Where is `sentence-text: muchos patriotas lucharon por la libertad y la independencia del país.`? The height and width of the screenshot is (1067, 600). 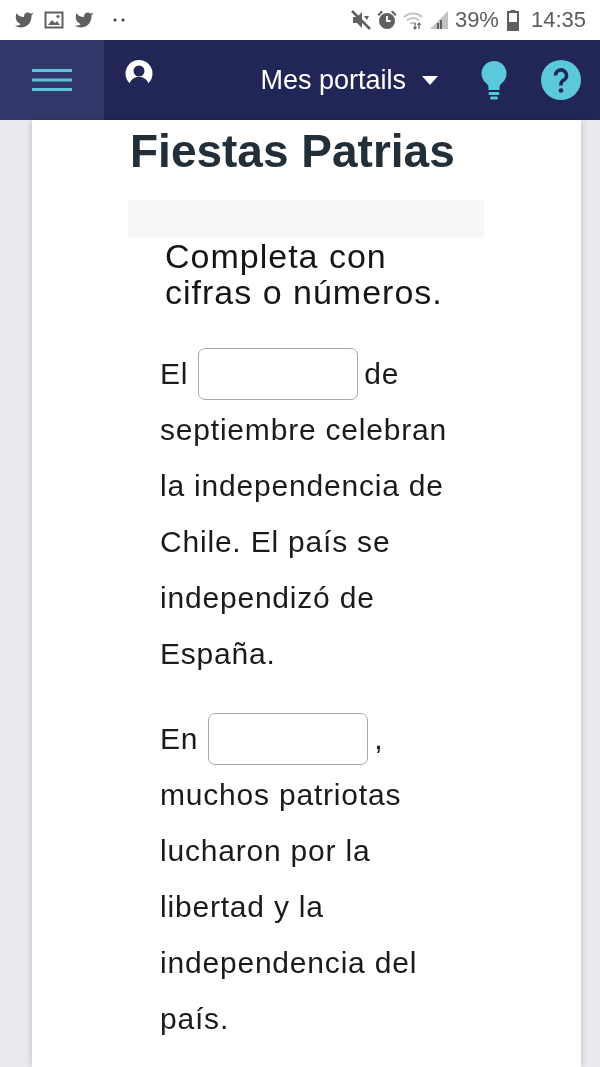 sentence-text: muchos patriotas lucharon por la libertad y la independencia del país. is located at coordinates (289, 907).